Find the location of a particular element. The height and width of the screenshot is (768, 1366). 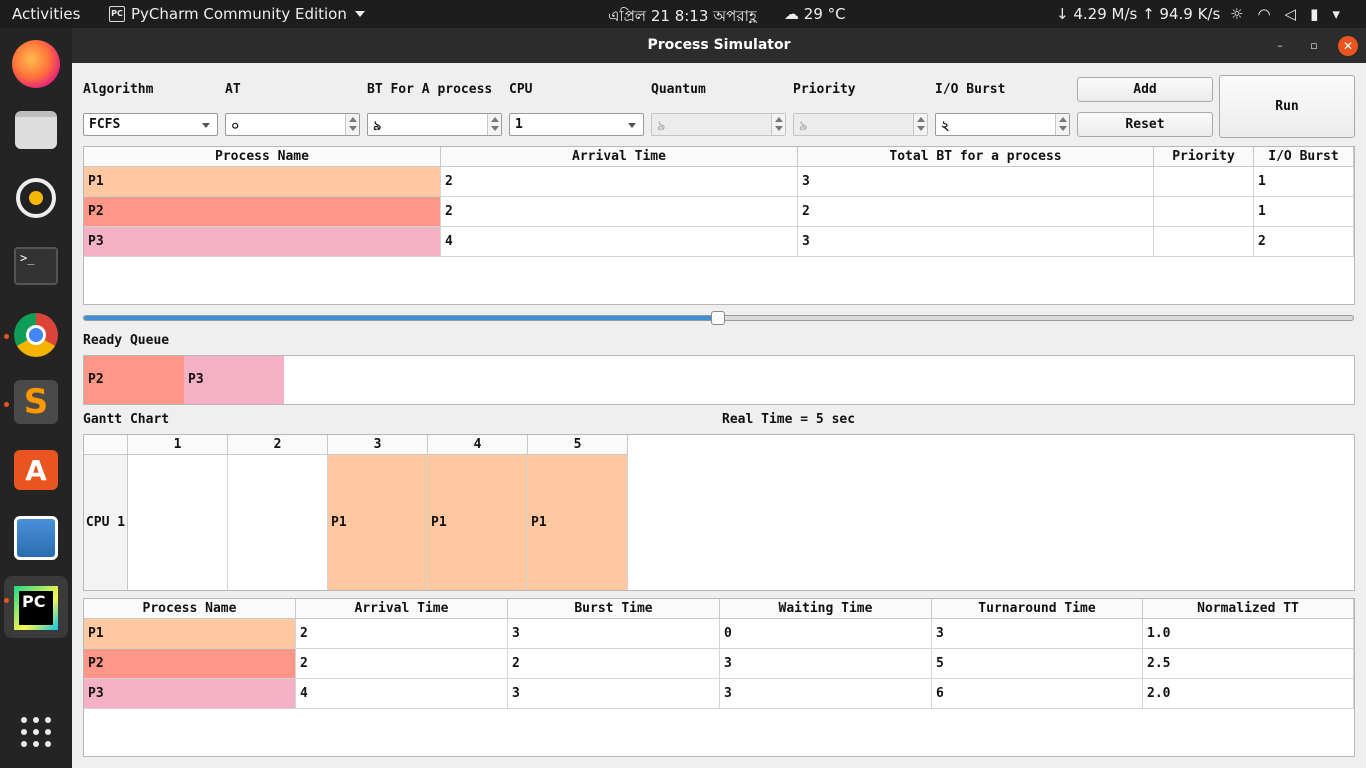

terminal-icon: >_ is located at coordinates (36, 266).